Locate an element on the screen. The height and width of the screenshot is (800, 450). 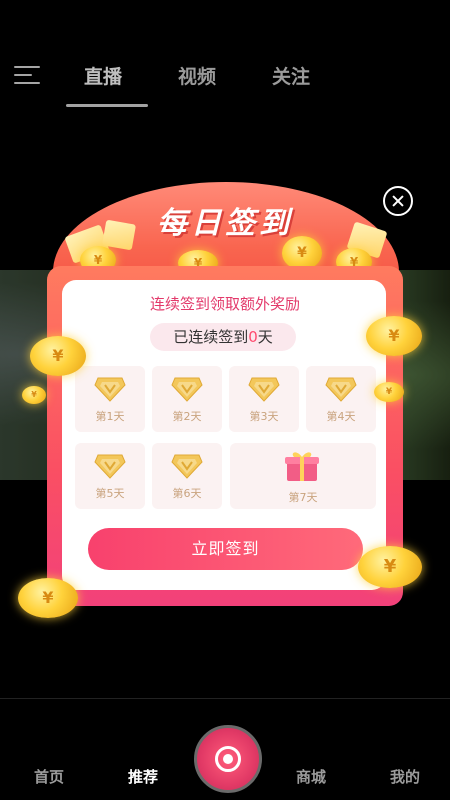
streak-count: 0 is located at coordinates (253, 337).